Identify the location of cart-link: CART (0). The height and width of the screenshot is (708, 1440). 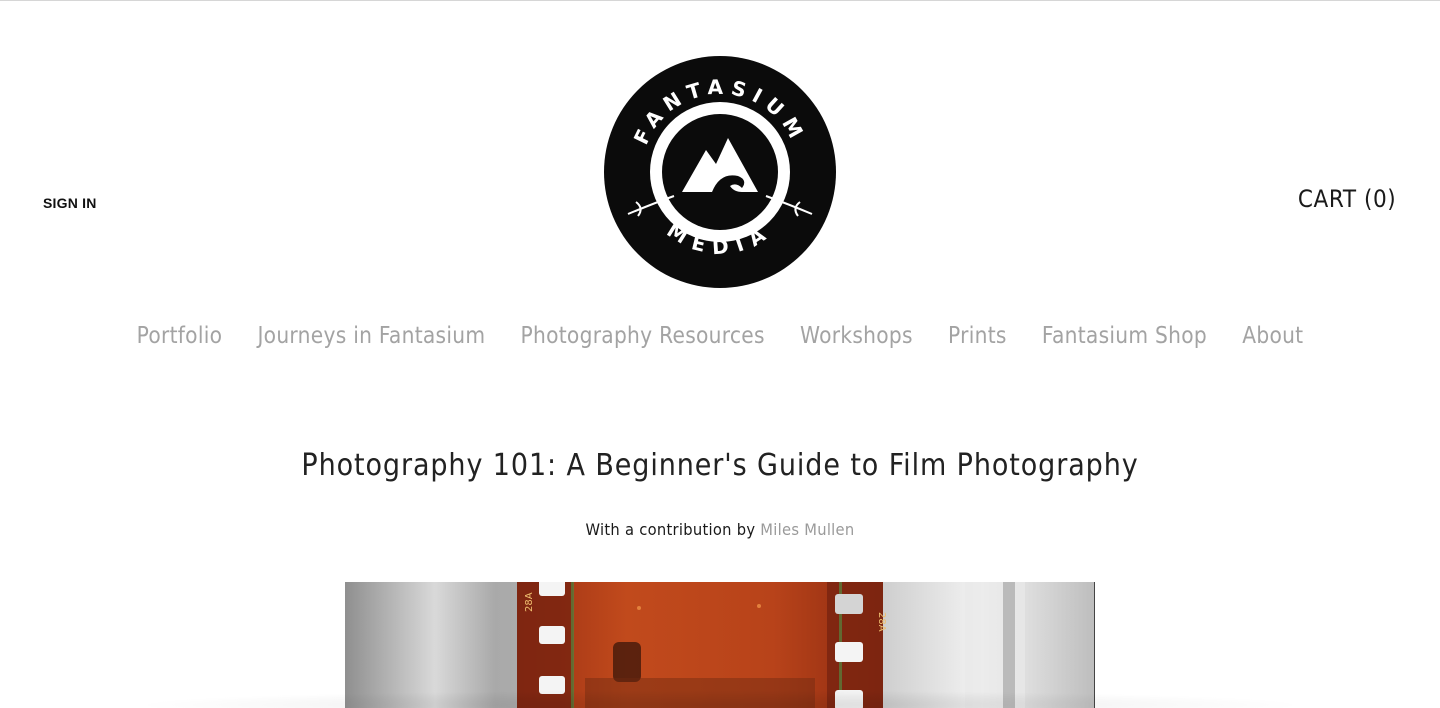
(1347, 199).